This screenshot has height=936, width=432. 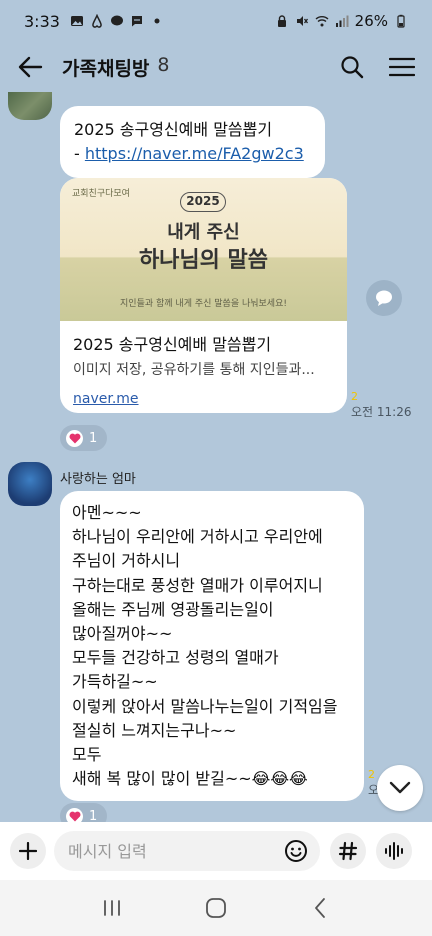 I want to click on message-input, so click(x=175, y=851).